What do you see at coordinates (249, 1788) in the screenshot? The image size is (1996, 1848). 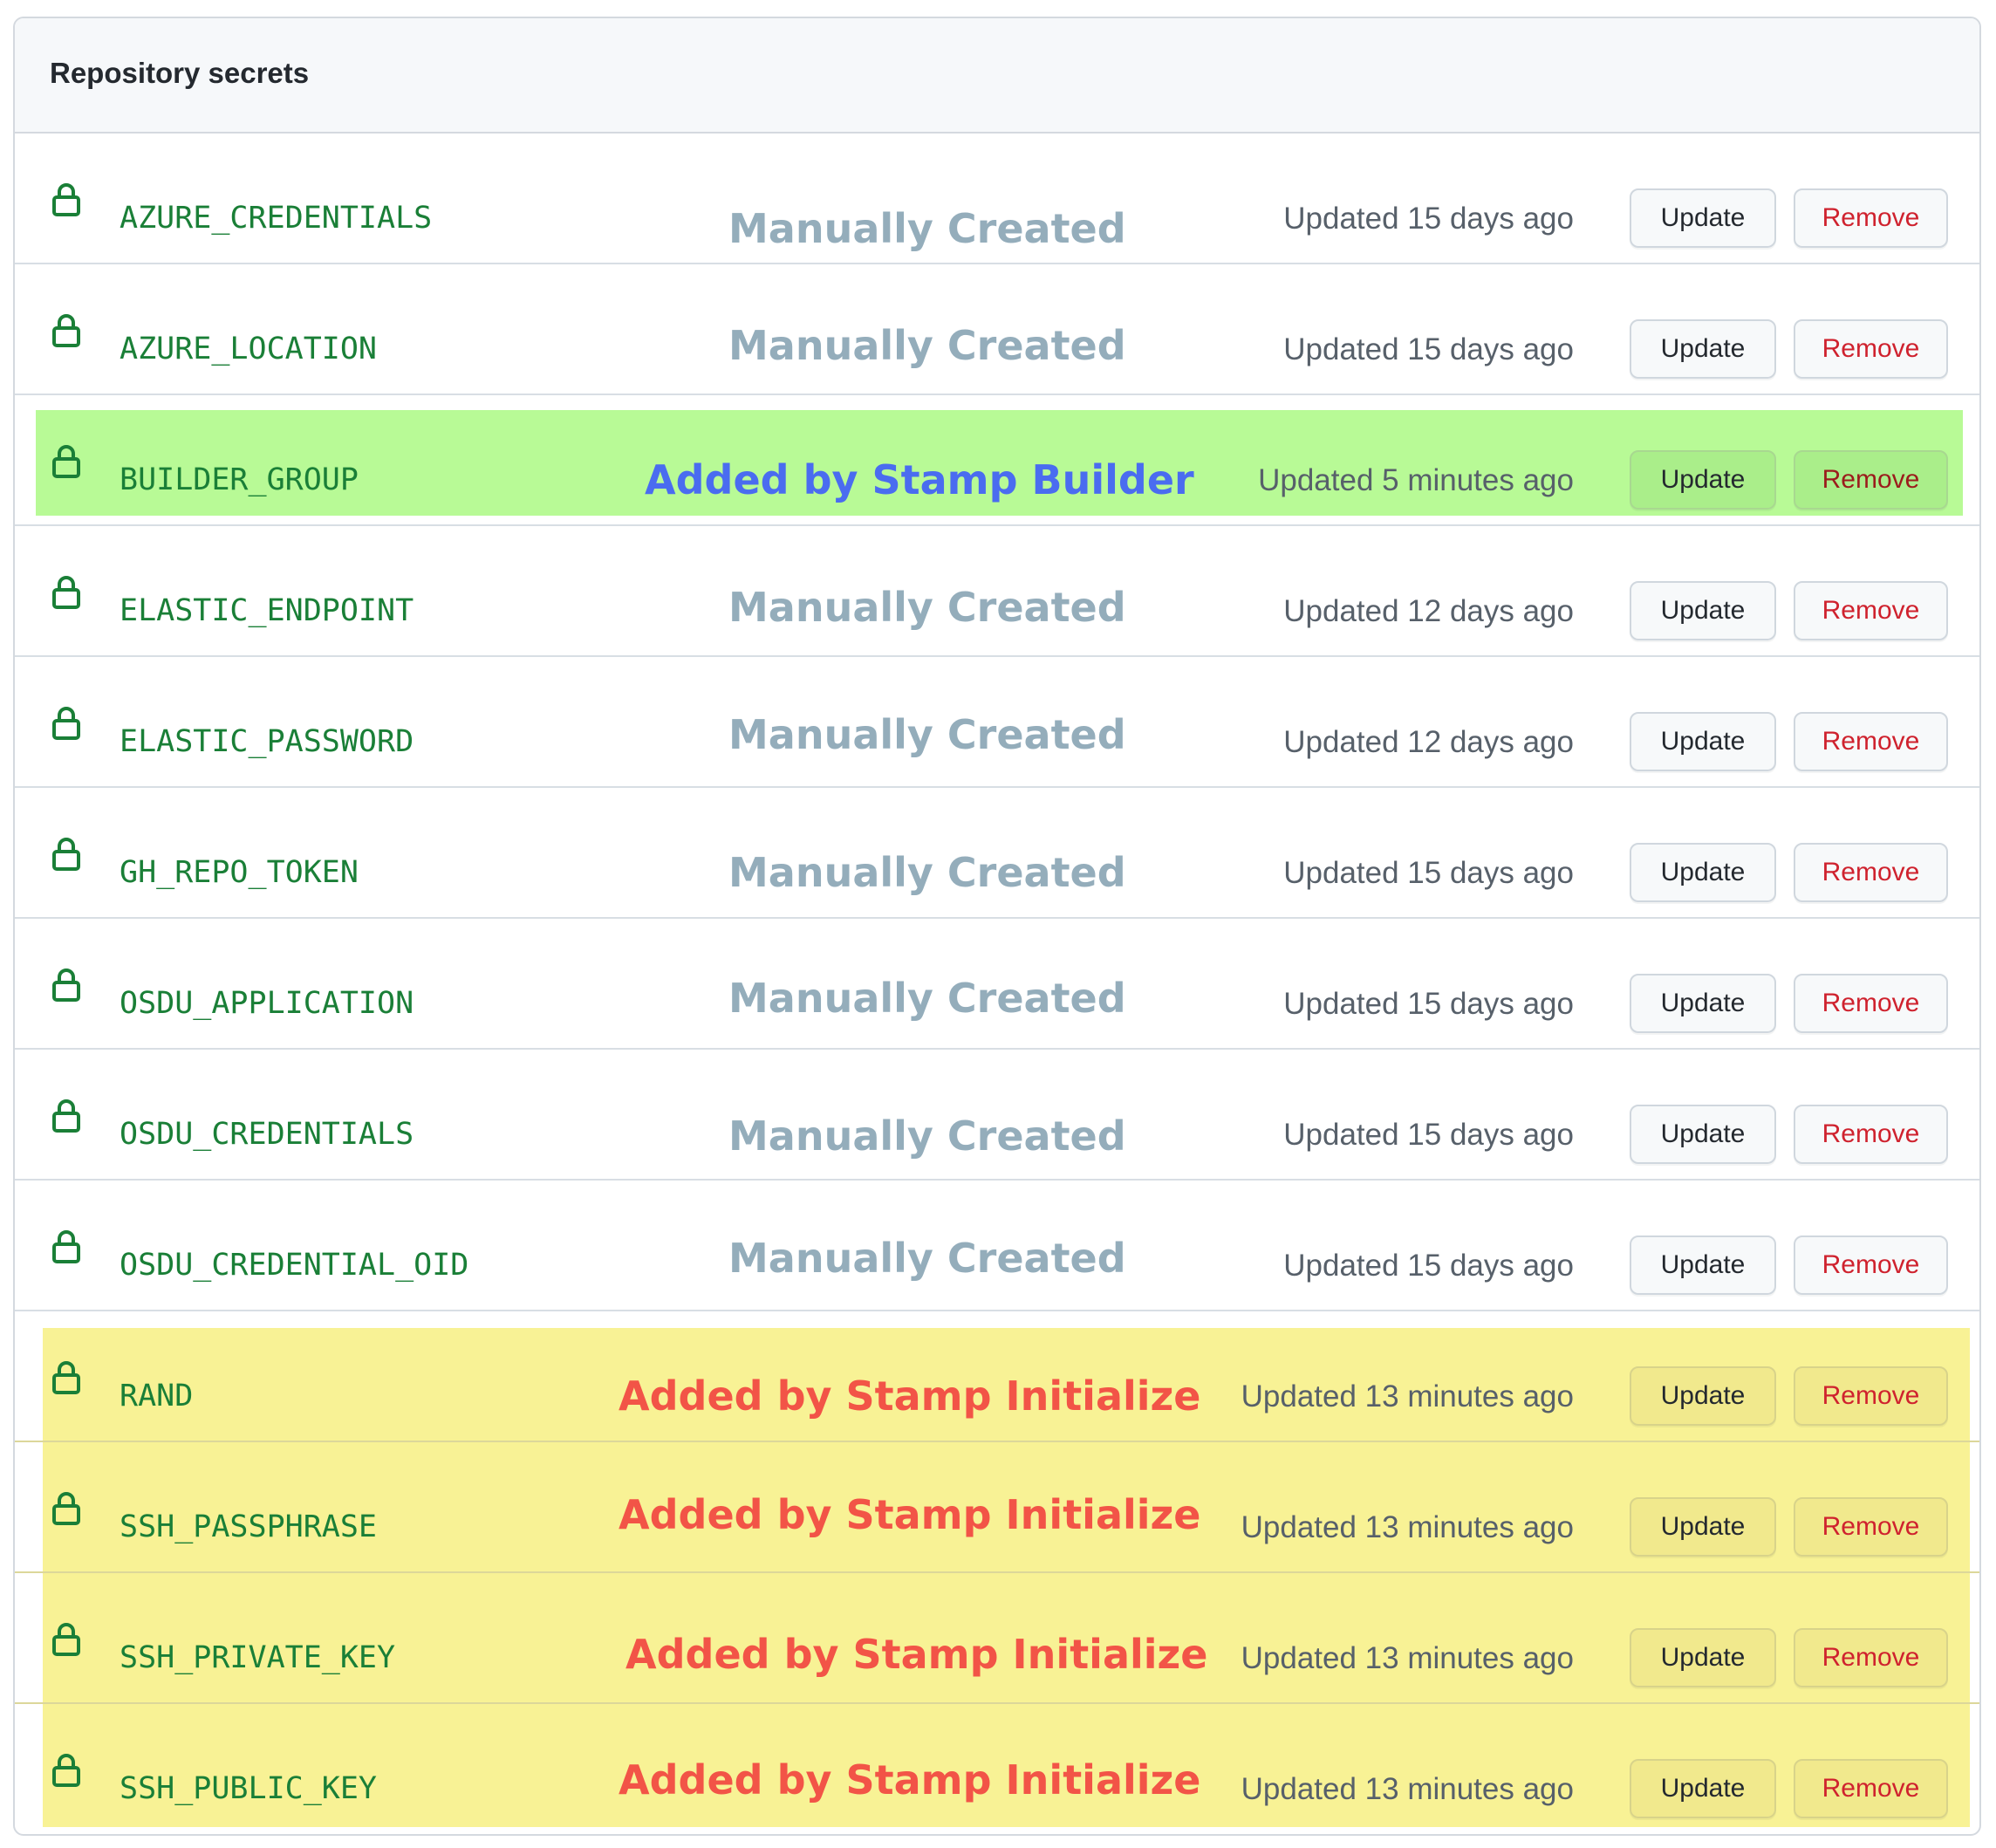 I see `secret-name: SSH_PUBLIC_KEY` at bounding box center [249, 1788].